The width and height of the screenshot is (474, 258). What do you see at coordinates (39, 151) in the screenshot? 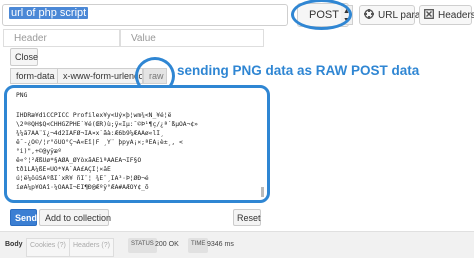
I see `raw-line: °i)",+©@yÿæº` at bounding box center [39, 151].